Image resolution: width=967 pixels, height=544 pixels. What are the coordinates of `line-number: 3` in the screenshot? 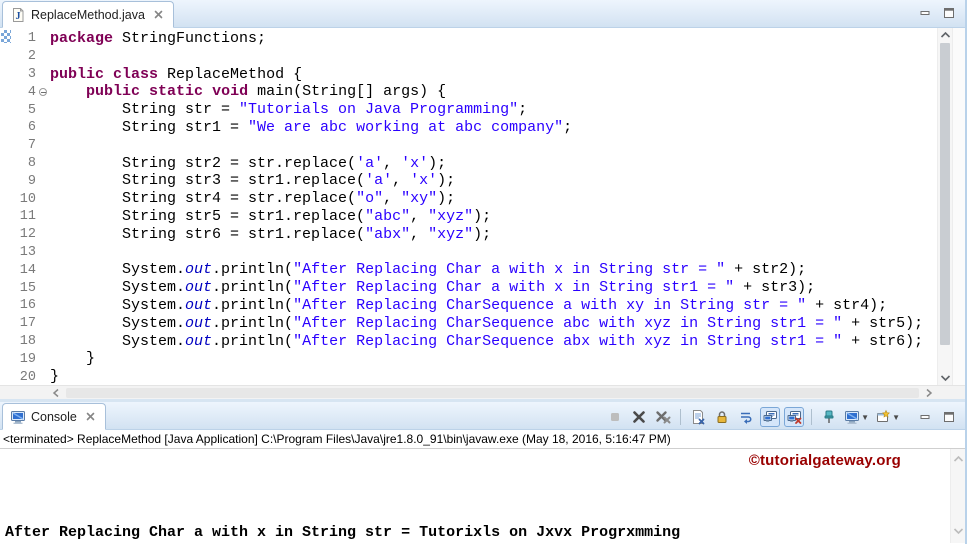 It's located at (30, 75).